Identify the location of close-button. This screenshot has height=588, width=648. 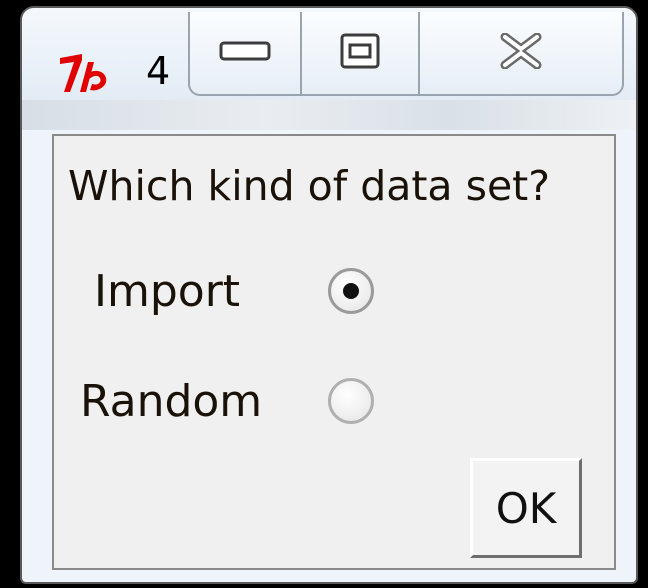
(521, 53).